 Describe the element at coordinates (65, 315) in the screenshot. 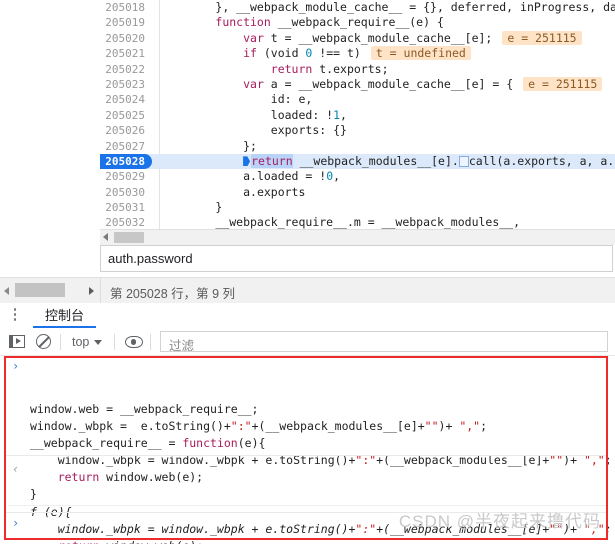

I see `tab-console: 控制台` at that location.